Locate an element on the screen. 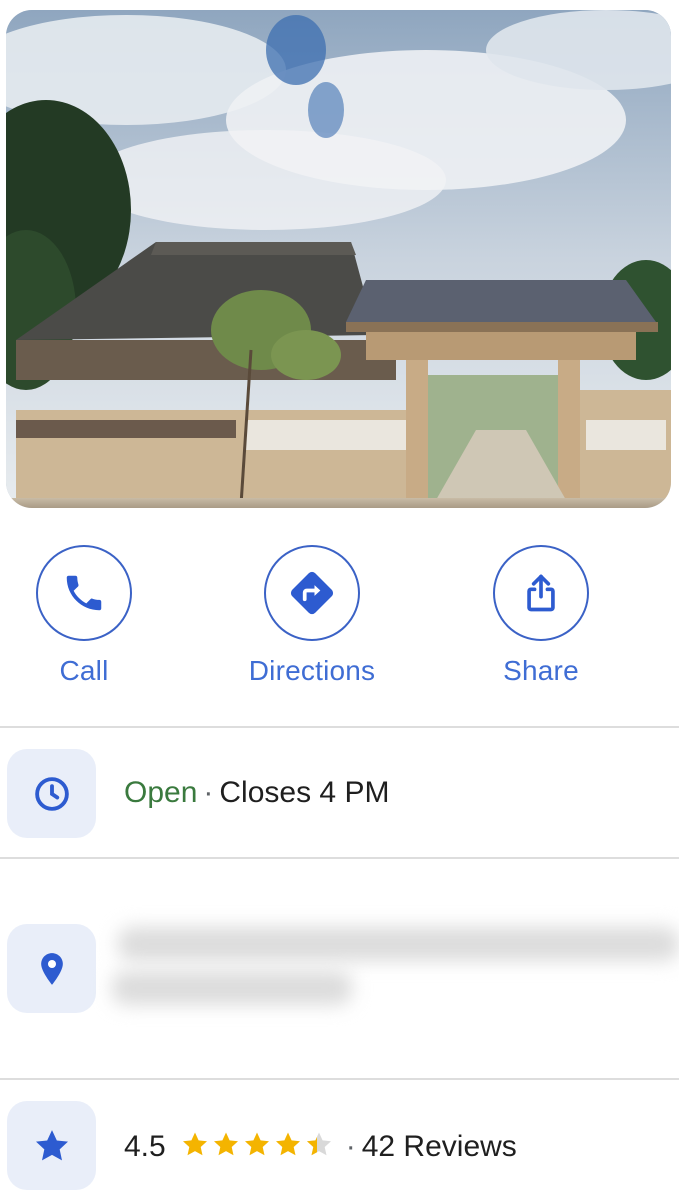  directions-label: Directions is located at coordinates (312, 670).